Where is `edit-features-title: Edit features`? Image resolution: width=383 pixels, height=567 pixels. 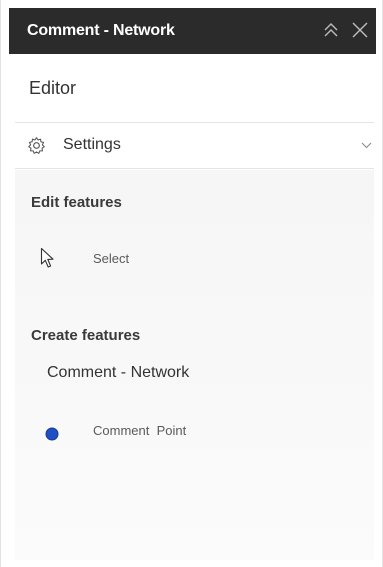
edit-features-title: Edit features is located at coordinates (76, 202).